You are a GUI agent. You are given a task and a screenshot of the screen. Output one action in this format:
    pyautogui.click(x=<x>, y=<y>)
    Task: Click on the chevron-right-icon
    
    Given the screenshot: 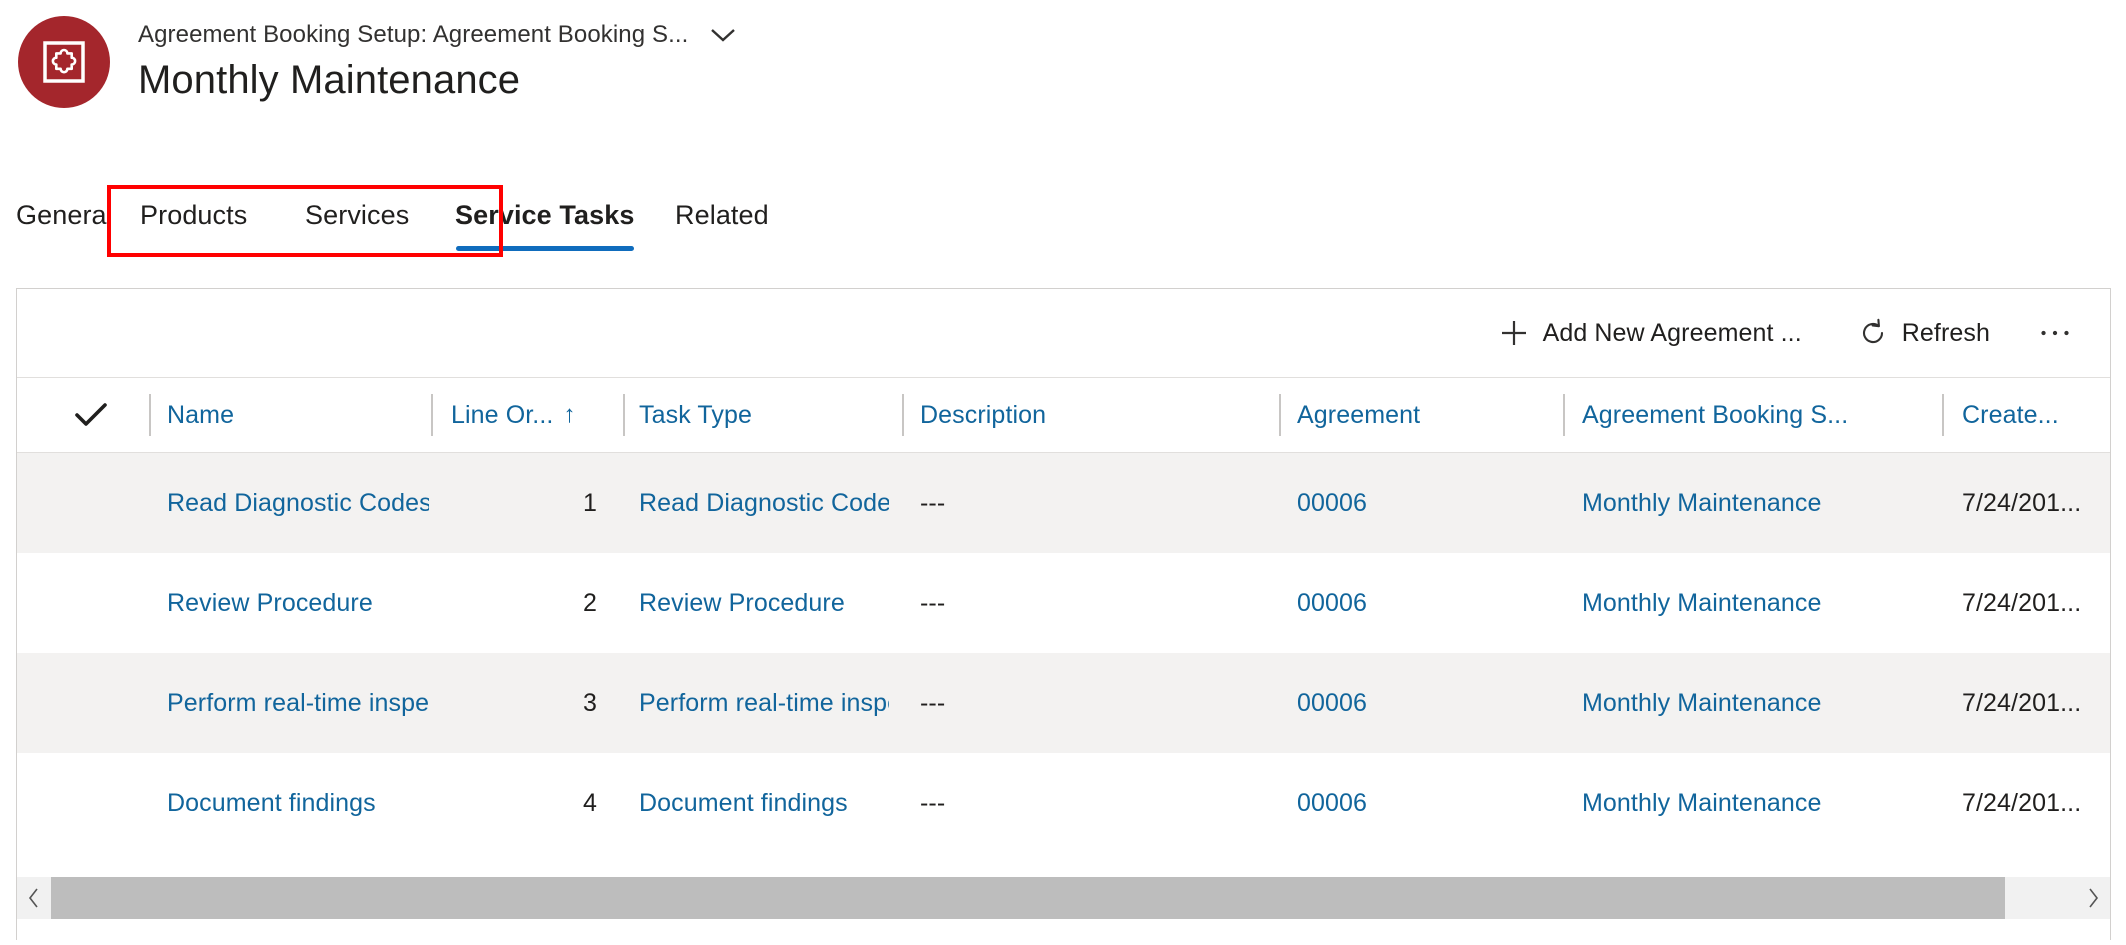 What is the action you would take?
    pyautogui.click(x=2093, y=898)
    